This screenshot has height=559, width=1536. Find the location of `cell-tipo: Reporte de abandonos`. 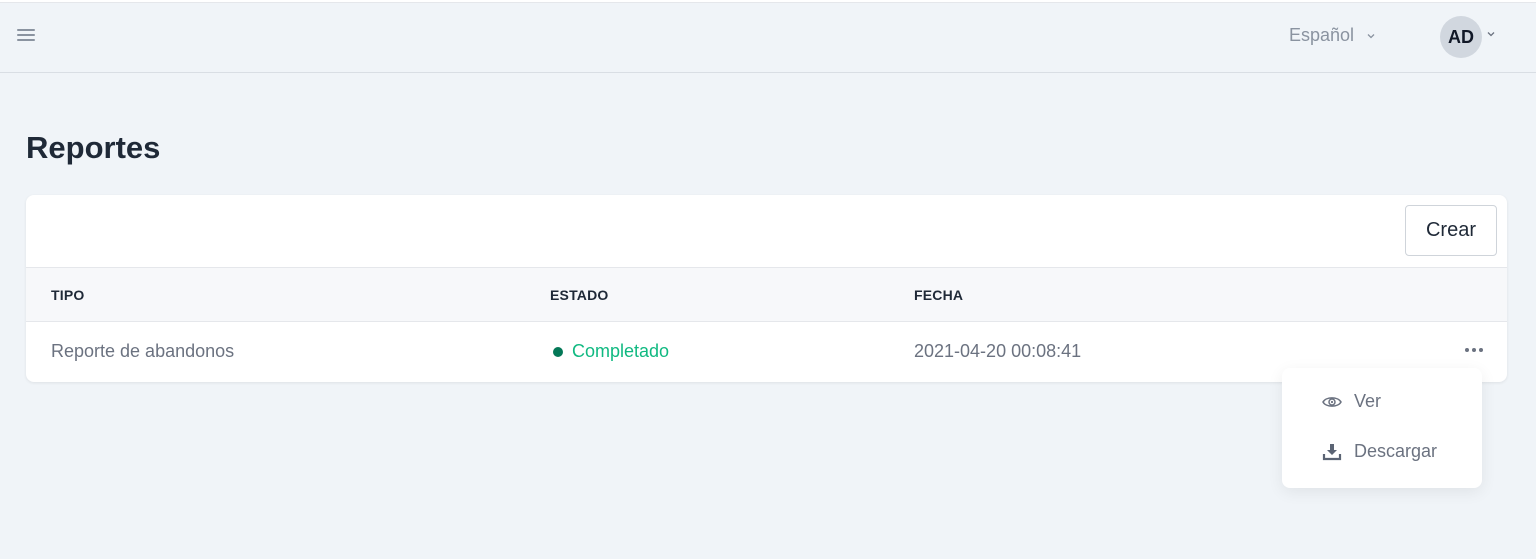

cell-tipo: Reporte de abandonos is located at coordinates (143, 351).